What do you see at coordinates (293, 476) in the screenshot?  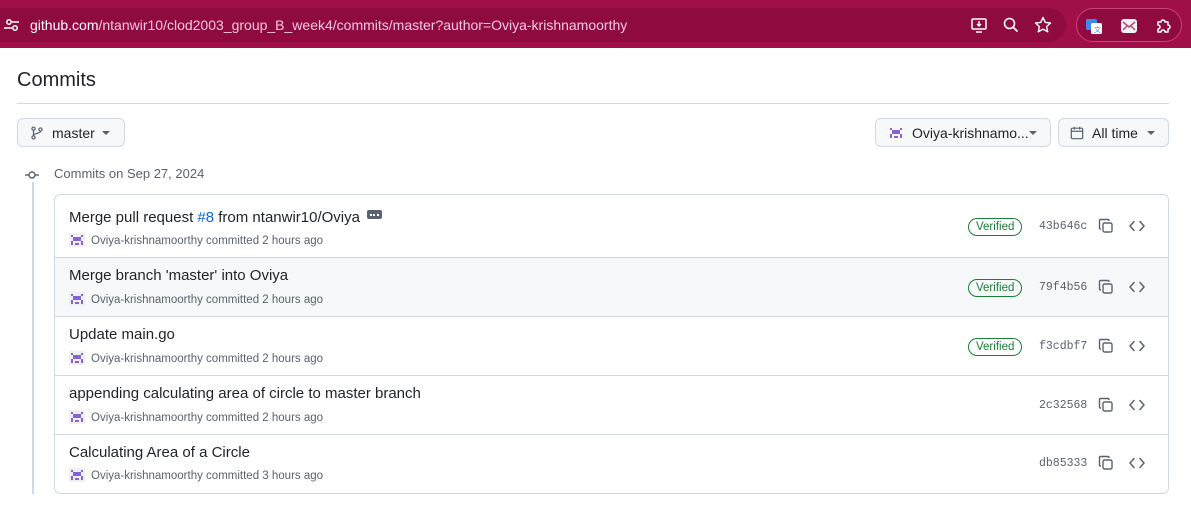 I see `commit-time: 3 hours ago` at bounding box center [293, 476].